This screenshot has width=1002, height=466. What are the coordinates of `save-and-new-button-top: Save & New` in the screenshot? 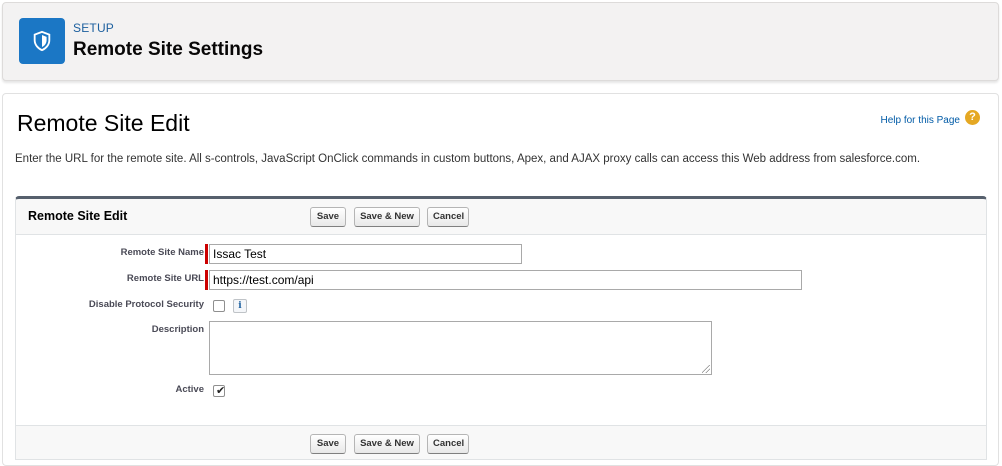 It's located at (387, 217).